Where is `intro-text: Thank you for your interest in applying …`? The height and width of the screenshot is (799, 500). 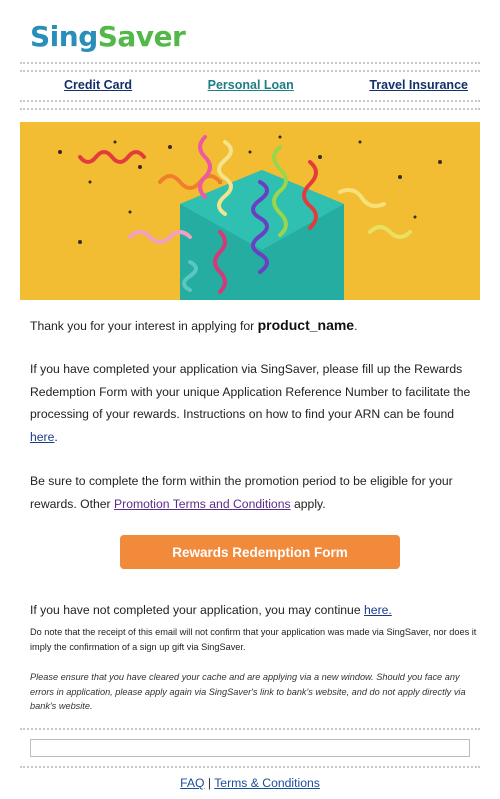
intro-text: Thank you for your interest in applying … is located at coordinates (193, 326).